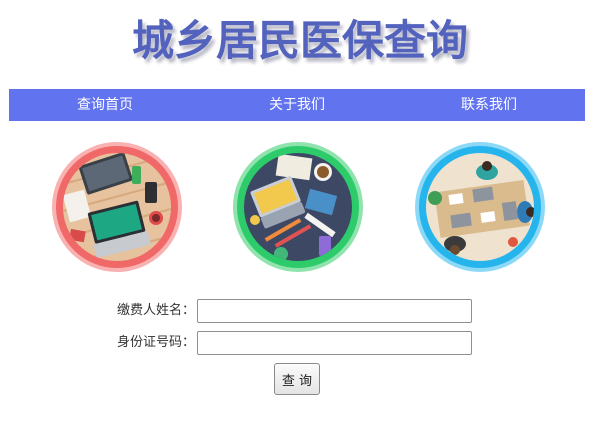  I want to click on payer-name-input, so click(334, 311).